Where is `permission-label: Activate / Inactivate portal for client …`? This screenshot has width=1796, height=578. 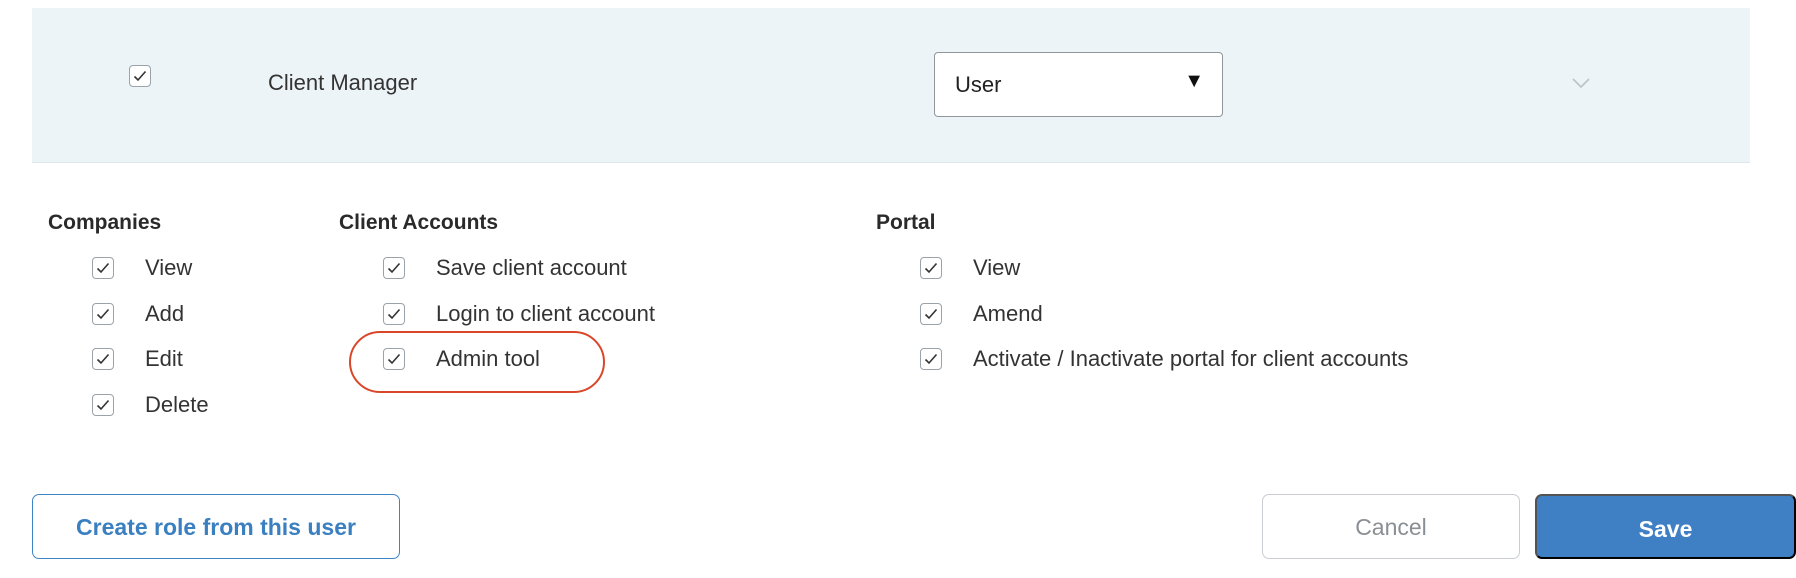
permission-label: Activate / Inactivate portal for client … is located at coordinates (1191, 358).